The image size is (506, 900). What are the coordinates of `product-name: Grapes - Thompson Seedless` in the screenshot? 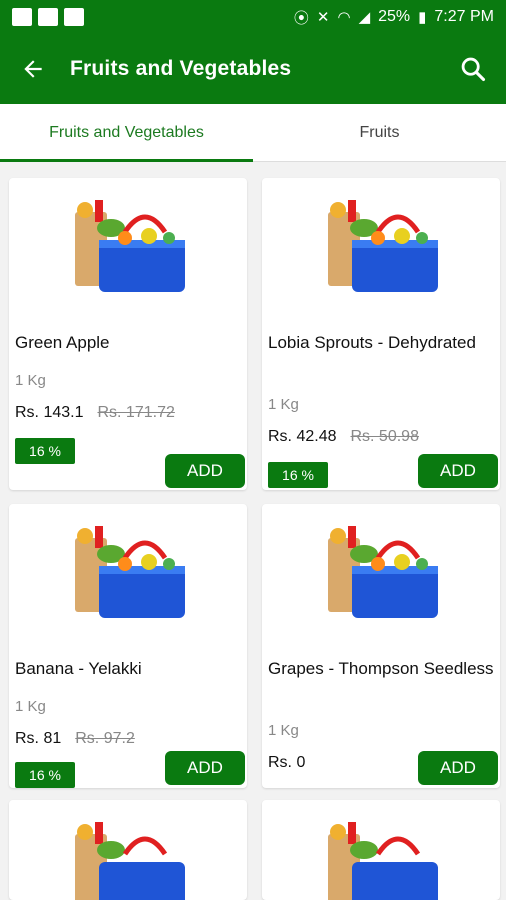 It's located at (381, 668).